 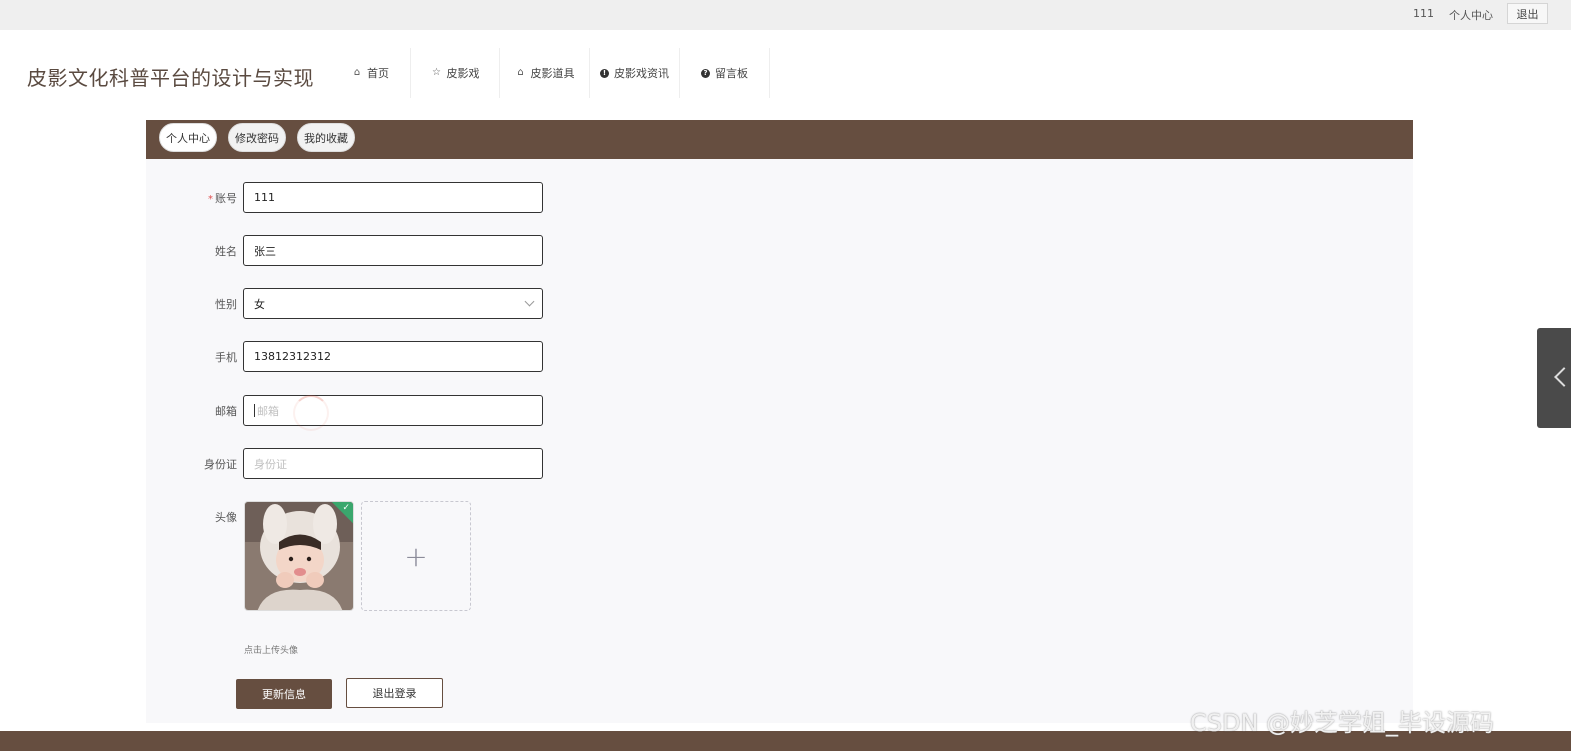 I want to click on text-caret, so click(x=254, y=410).